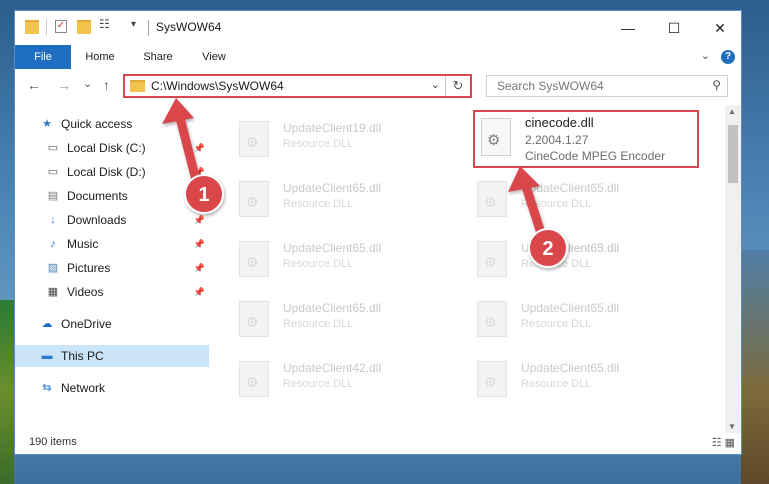 The width and height of the screenshot is (769, 484). What do you see at coordinates (127, 268) in the screenshot?
I see `sidebar-item-pictures: ▨ Pictures 📌` at bounding box center [127, 268].